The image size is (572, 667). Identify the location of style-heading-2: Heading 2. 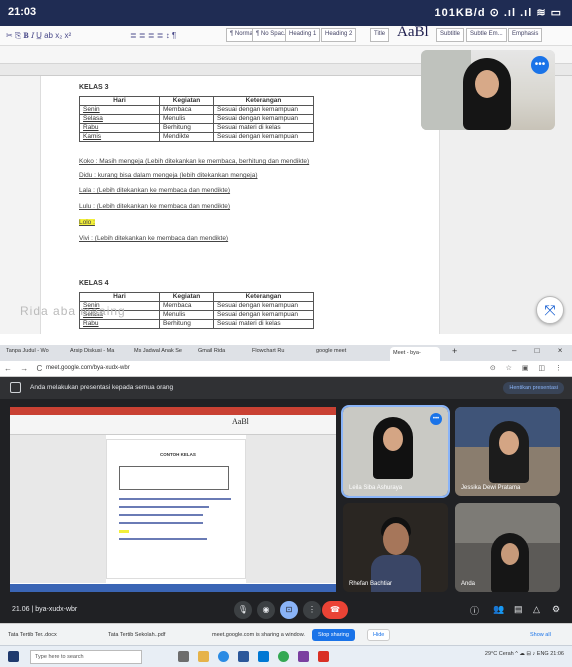
(339, 35).